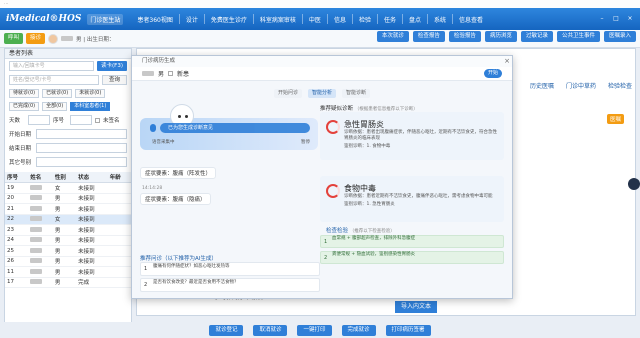 The height and width of the screenshot is (338, 640). I want to click on new-patient-checkbox, so click(171, 73).